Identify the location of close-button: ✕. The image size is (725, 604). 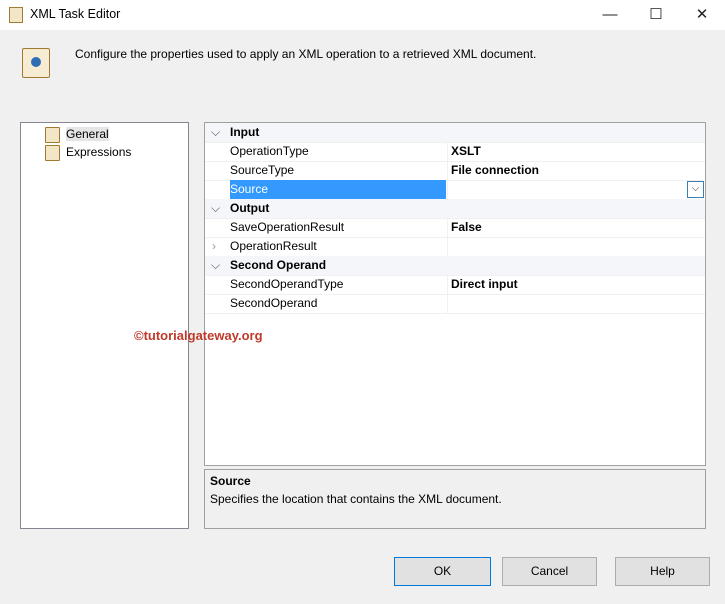
(702, 15).